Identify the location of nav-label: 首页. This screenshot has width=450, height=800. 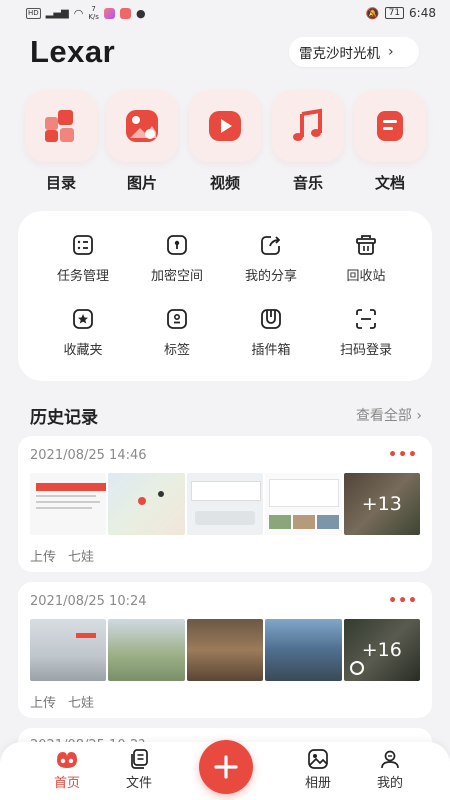
(66, 783).